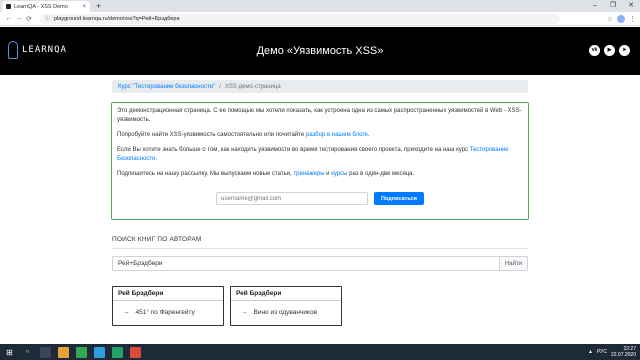  Describe the element at coordinates (610, 19) in the screenshot. I see `bookmark-star-icon: ☆` at that location.